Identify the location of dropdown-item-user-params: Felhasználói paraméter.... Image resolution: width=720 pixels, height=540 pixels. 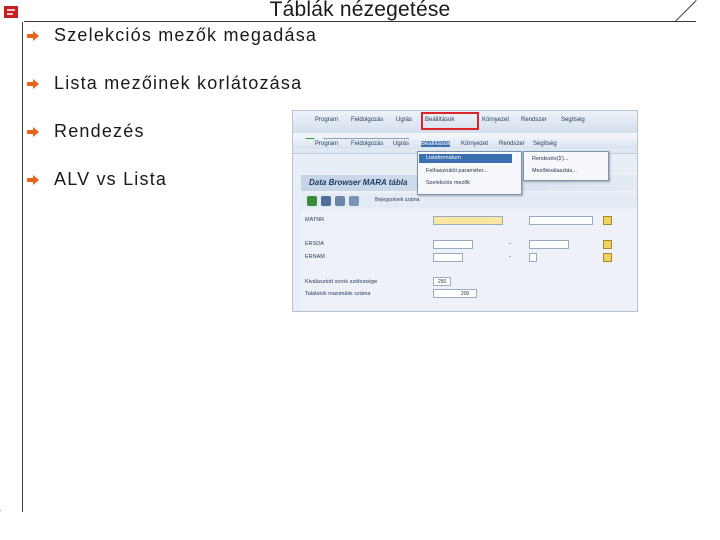
(457, 171).